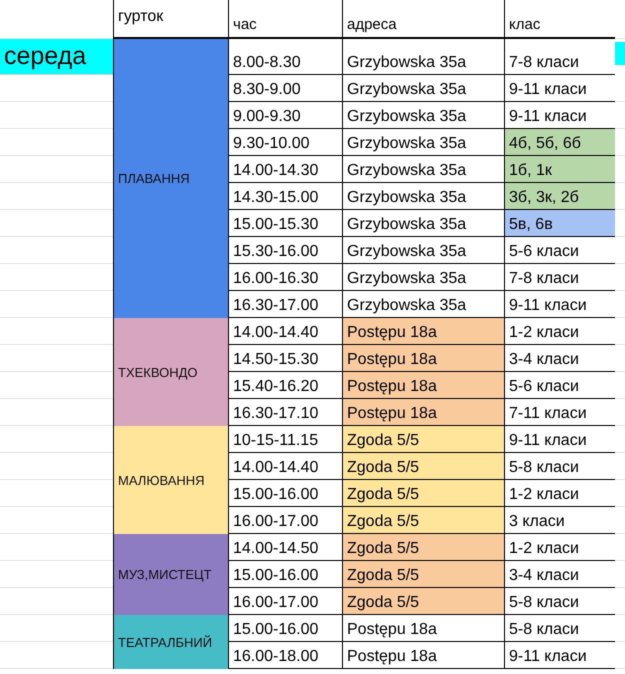 The image size is (625, 674). Describe the element at coordinates (170, 642) in the screenshot. I see `activity-name: ТЕАТРАЛБНИЙ` at that location.